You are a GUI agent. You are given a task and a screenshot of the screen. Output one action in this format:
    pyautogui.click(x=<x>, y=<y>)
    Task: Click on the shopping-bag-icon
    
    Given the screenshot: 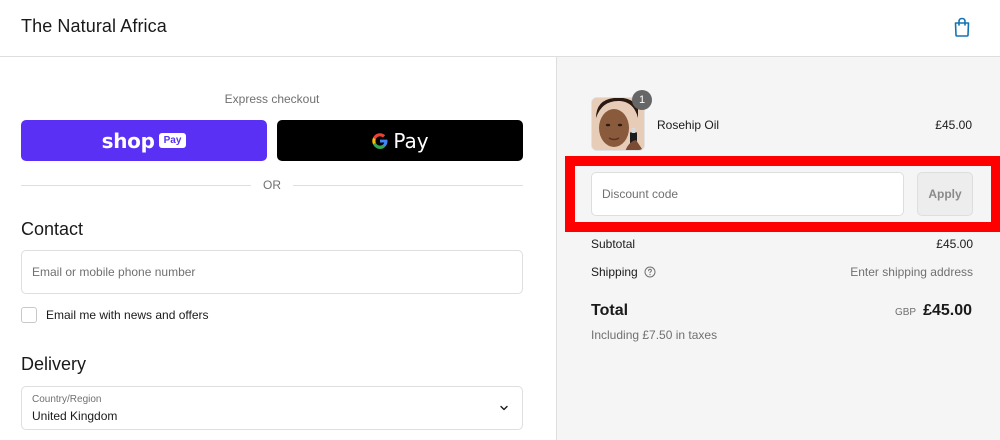 What is the action you would take?
    pyautogui.click(x=962, y=27)
    